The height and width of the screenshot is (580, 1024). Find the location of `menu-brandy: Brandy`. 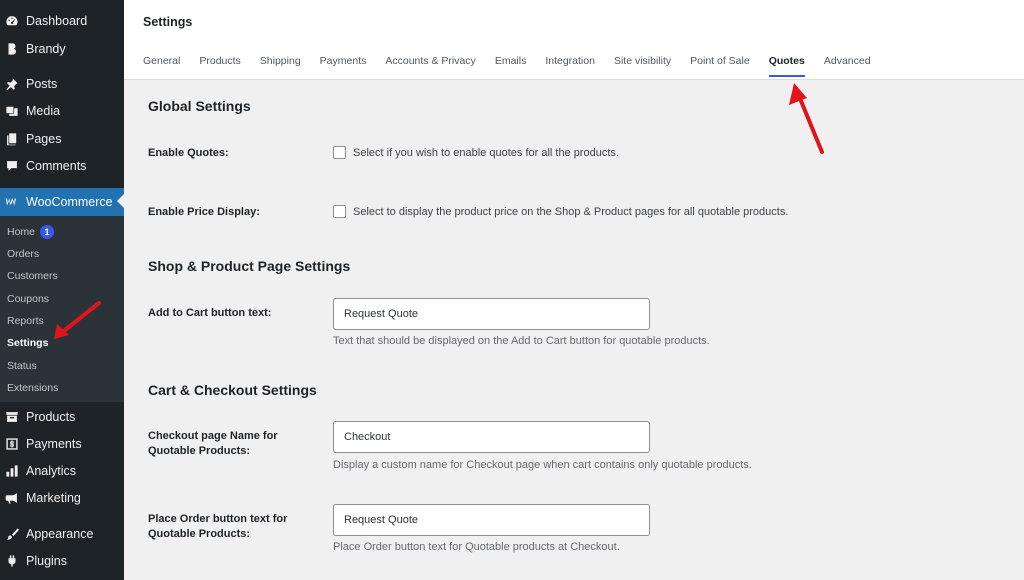

menu-brandy: Brandy is located at coordinates (62, 49).